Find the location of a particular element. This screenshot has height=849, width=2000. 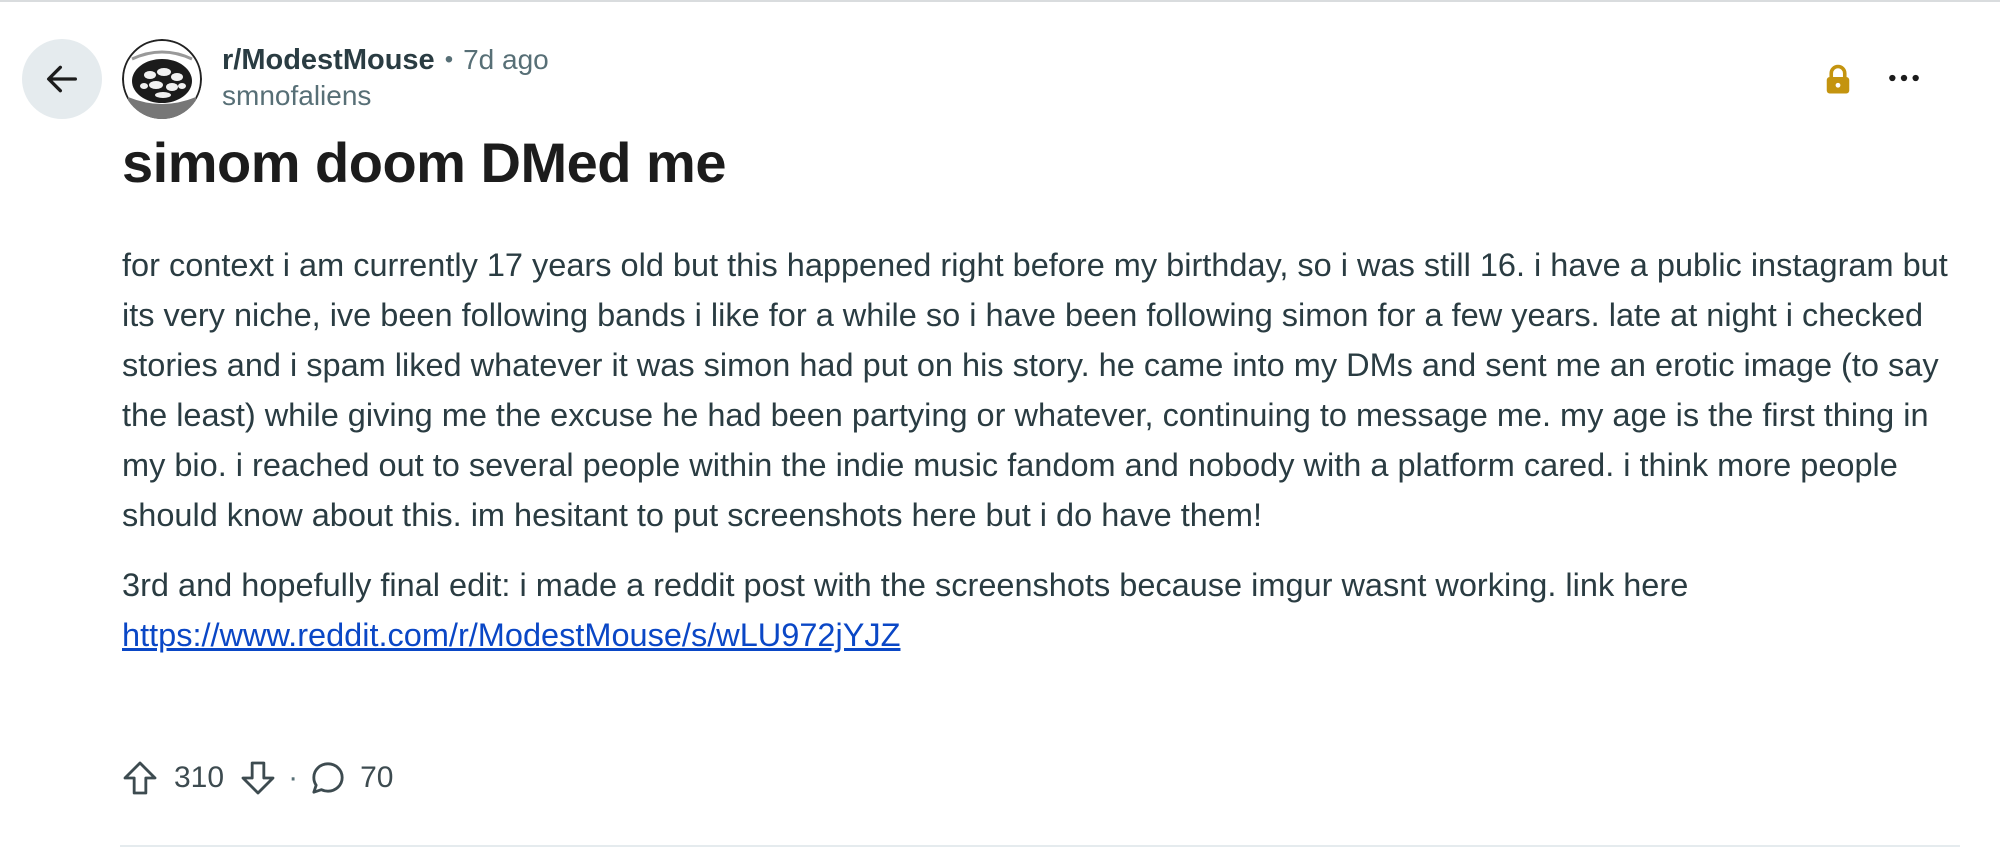

arrow-down-icon is located at coordinates (258, 778).